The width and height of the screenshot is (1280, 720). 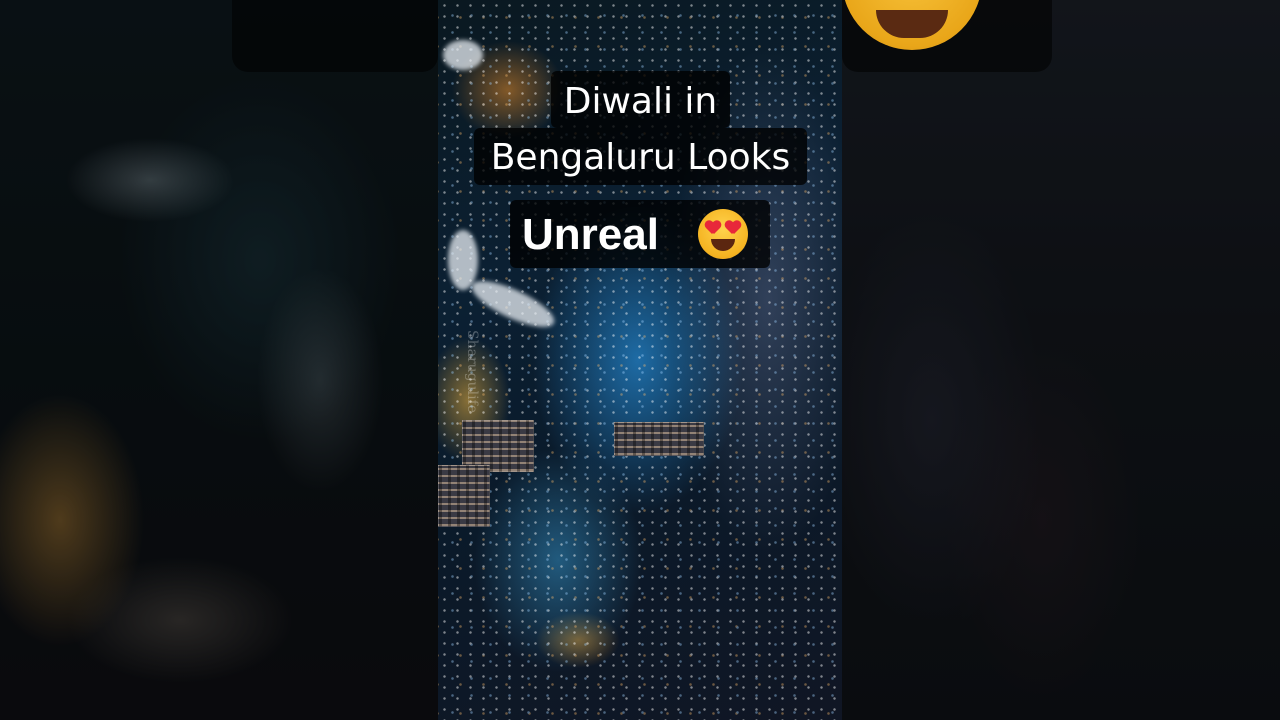 I want to click on caption-line-2: Bengaluru Looks, so click(x=640, y=156).